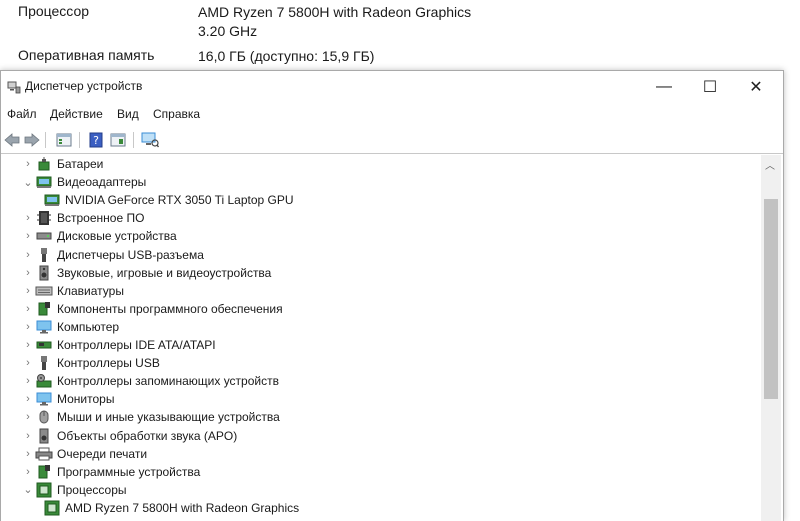 The image size is (800, 521). What do you see at coordinates (108, 363) in the screenshot?
I see `tree-item-label: Контроллеры USB` at bounding box center [108, 363].